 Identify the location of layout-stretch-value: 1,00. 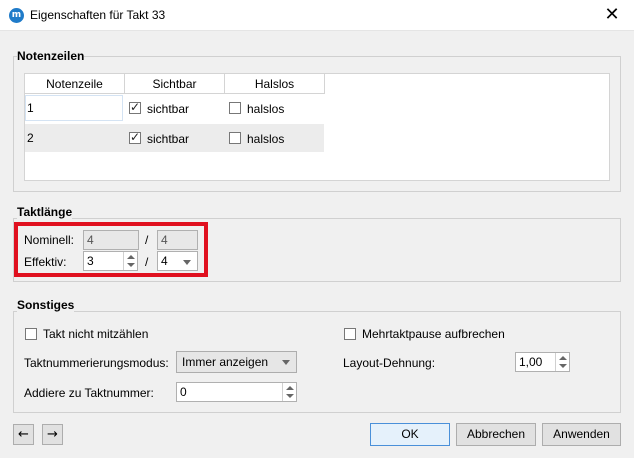
(531, 362).